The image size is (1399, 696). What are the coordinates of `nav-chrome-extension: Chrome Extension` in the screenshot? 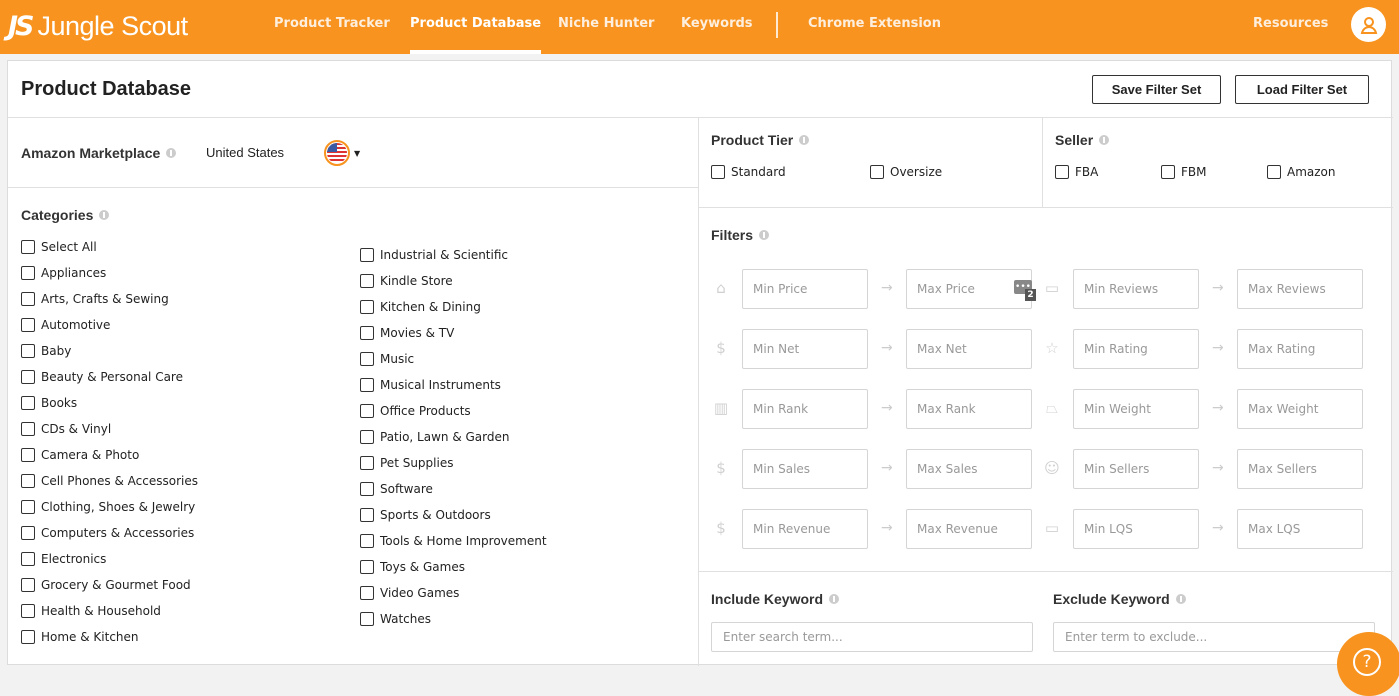 It's located at (874, 23).